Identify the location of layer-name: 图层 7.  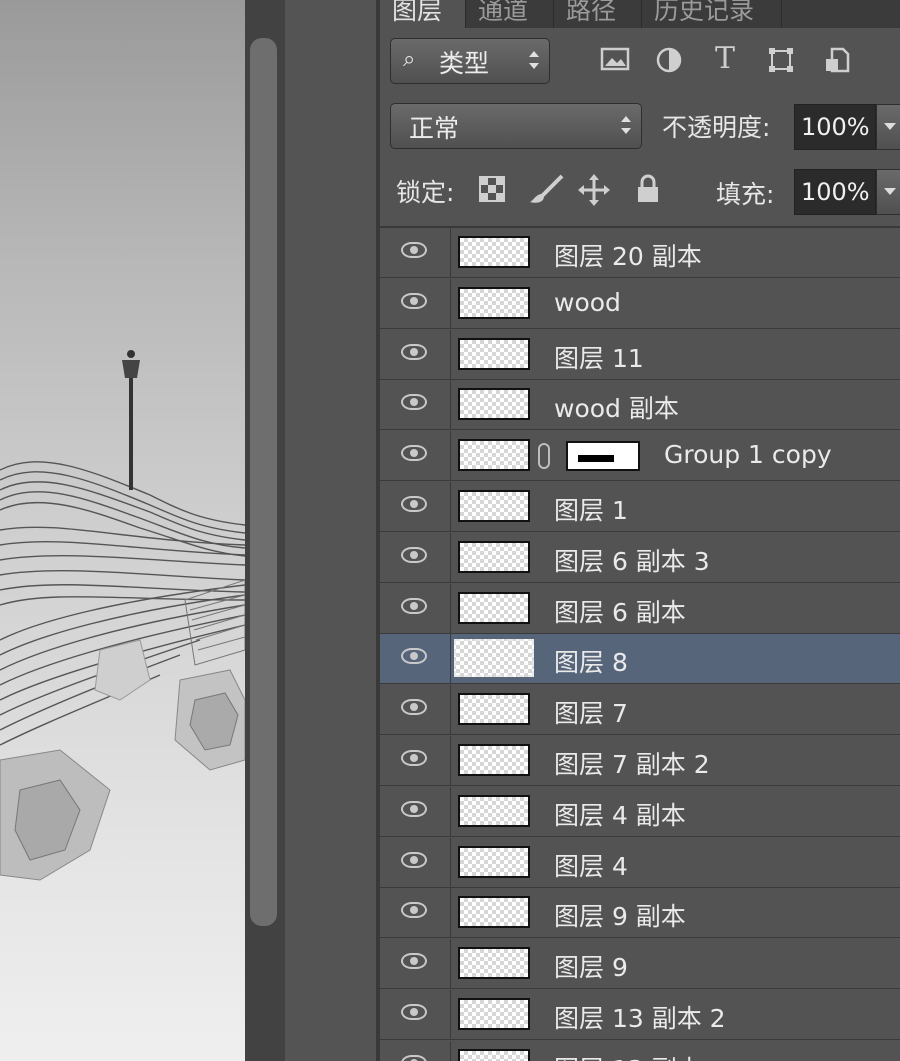
(591, 712).